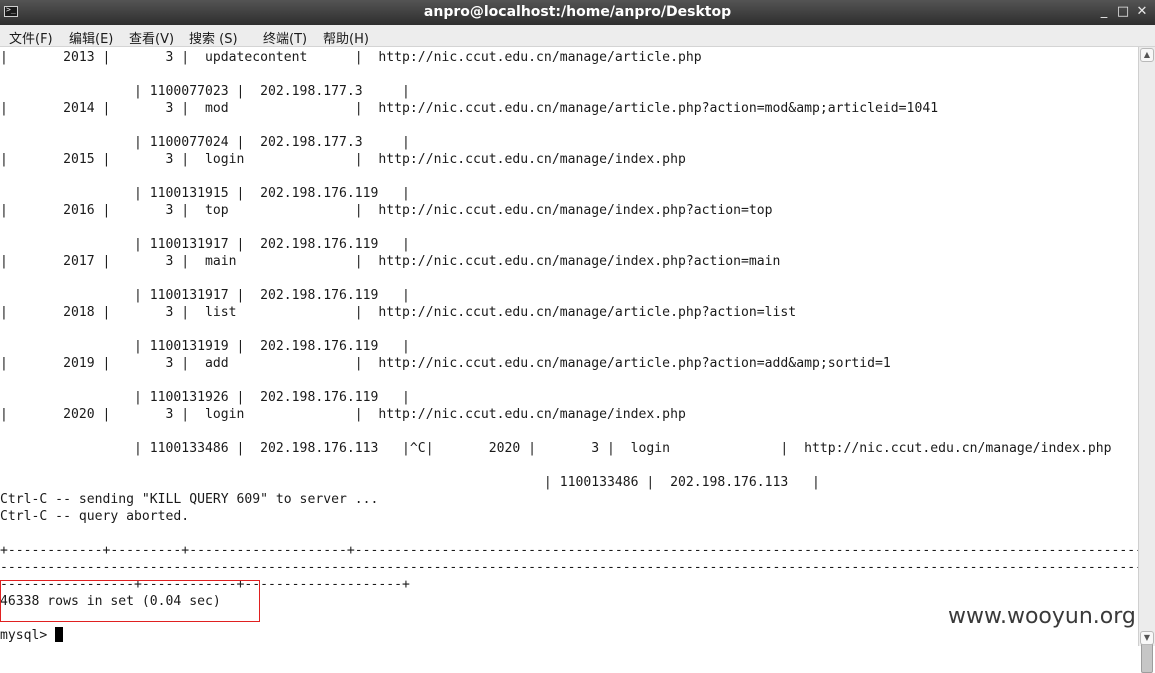  I want to click on arrow-down-icon: ▼, so click(1147, 638).